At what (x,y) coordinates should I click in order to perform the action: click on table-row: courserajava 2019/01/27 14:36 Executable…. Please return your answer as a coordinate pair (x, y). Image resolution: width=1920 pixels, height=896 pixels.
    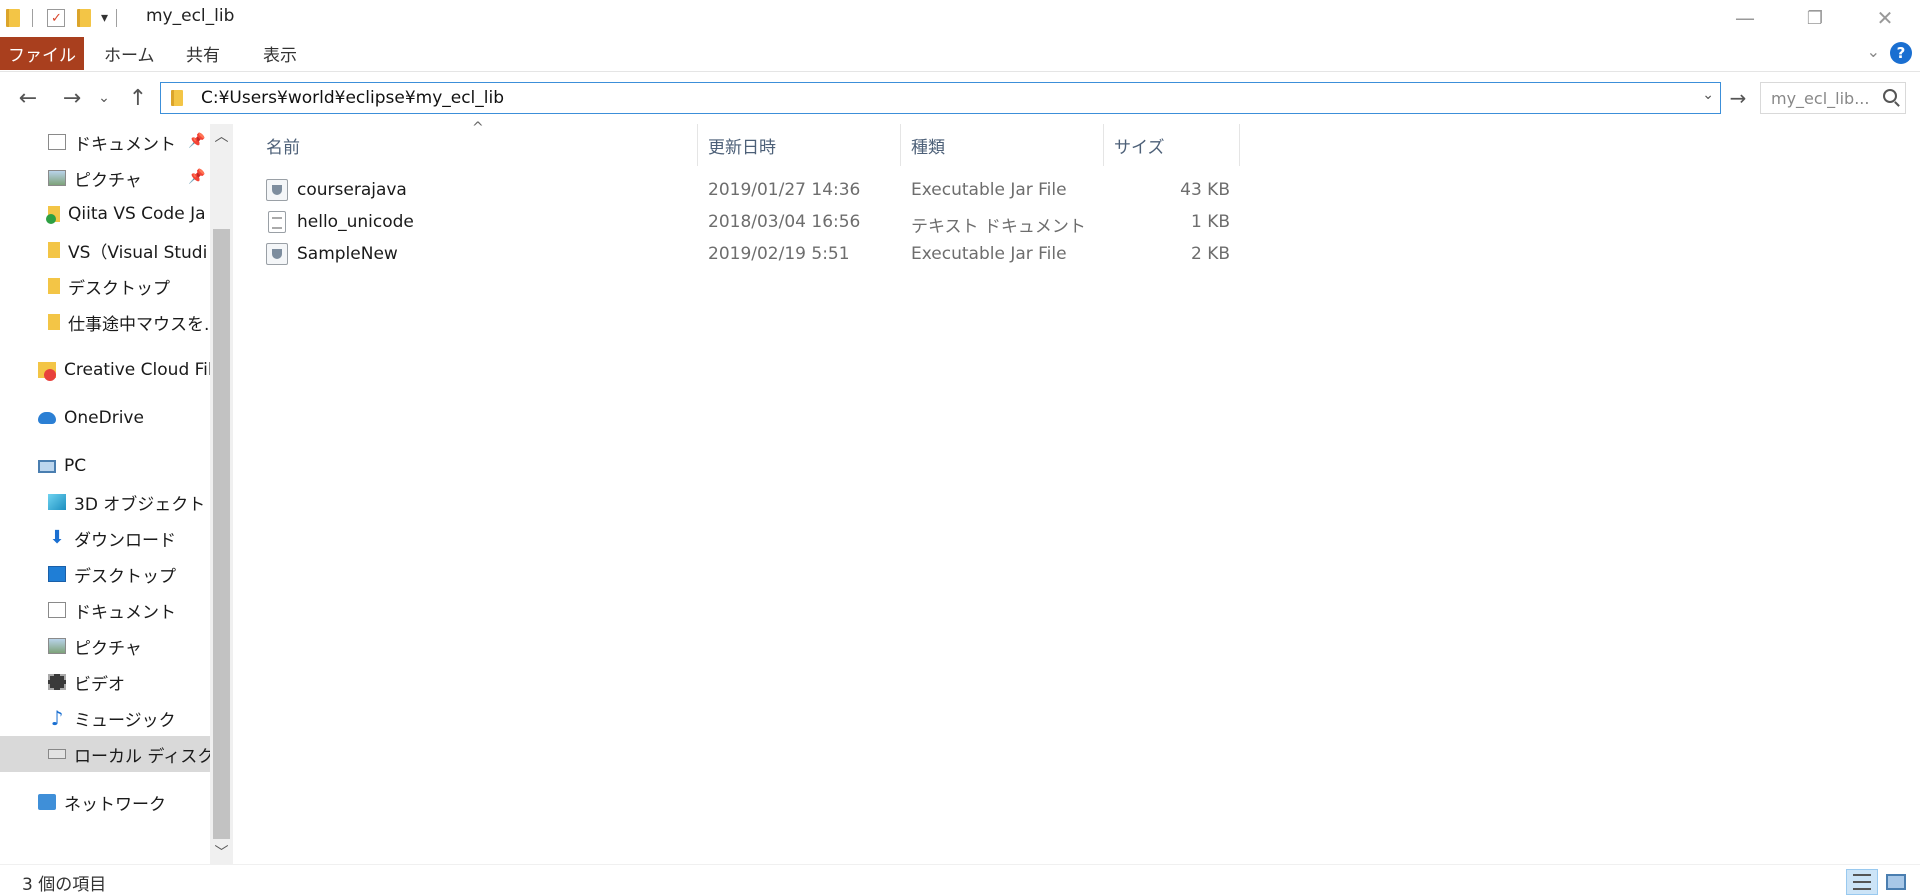
    Looking at the image, I should click on (740, 190).